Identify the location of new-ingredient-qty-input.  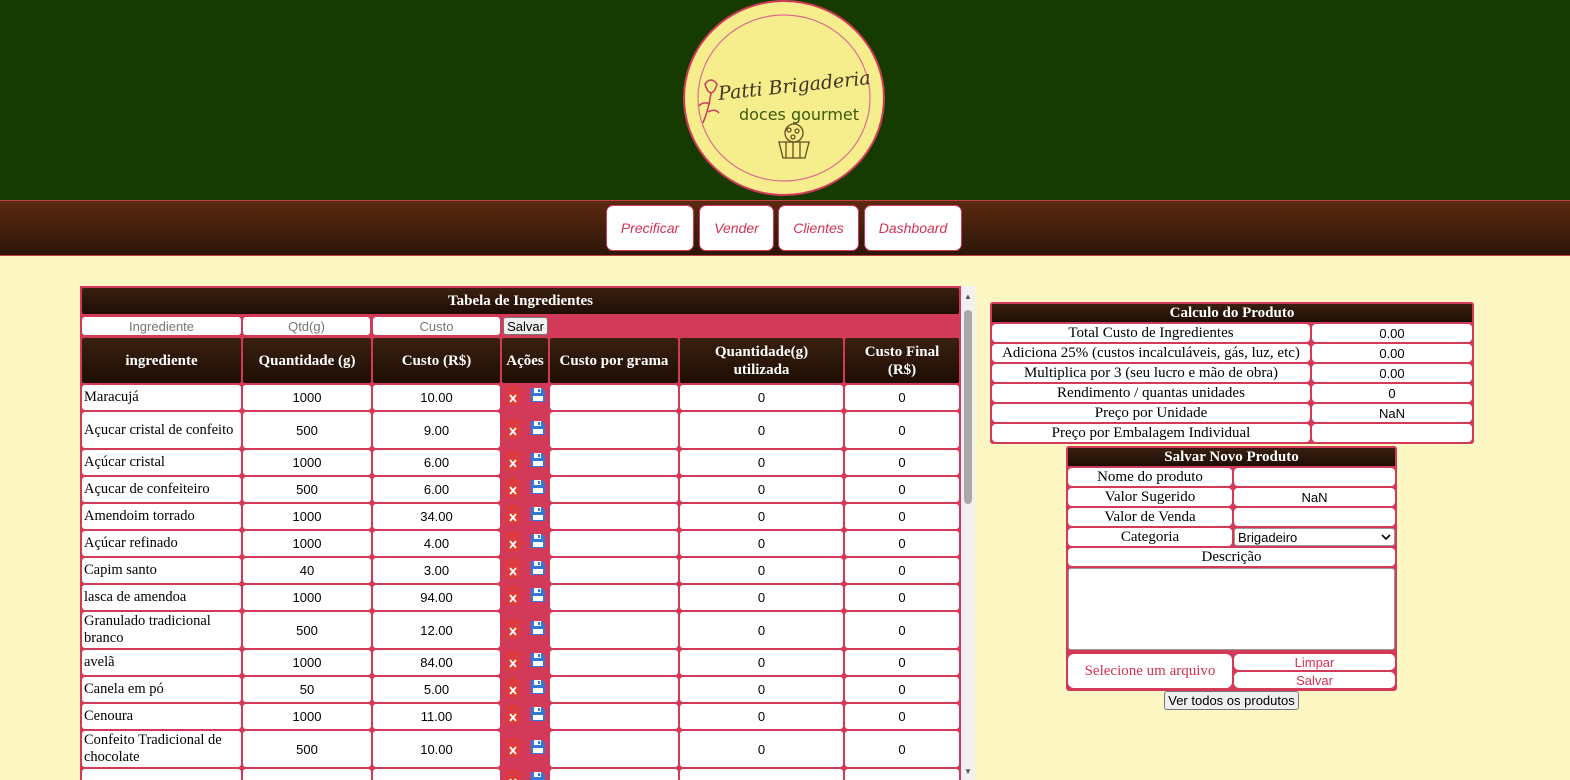
(306, 326).